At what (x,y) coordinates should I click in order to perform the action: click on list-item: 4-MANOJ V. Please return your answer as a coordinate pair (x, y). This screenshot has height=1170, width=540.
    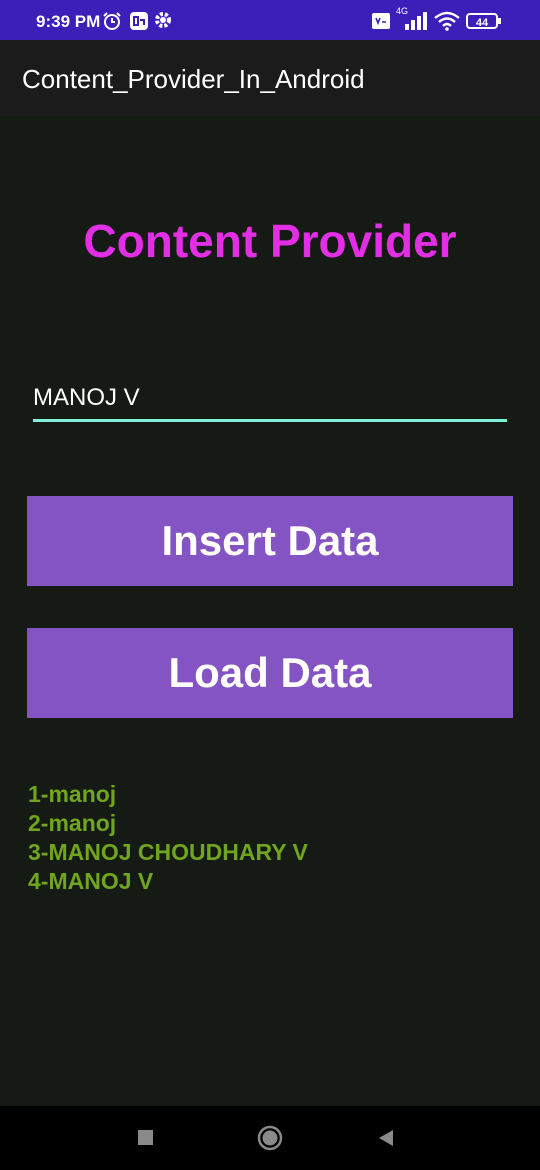
    Looking at the image, I should click on (91, 881).